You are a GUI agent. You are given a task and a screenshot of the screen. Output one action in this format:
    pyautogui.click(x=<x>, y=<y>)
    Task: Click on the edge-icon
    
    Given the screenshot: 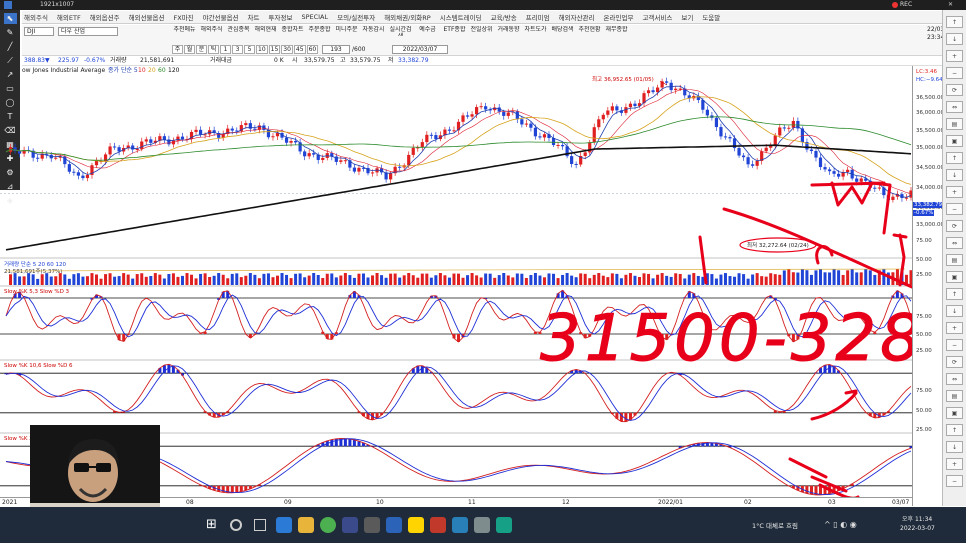 What is the action you would take?
    pyautogui.click(x=284, y=525)
    